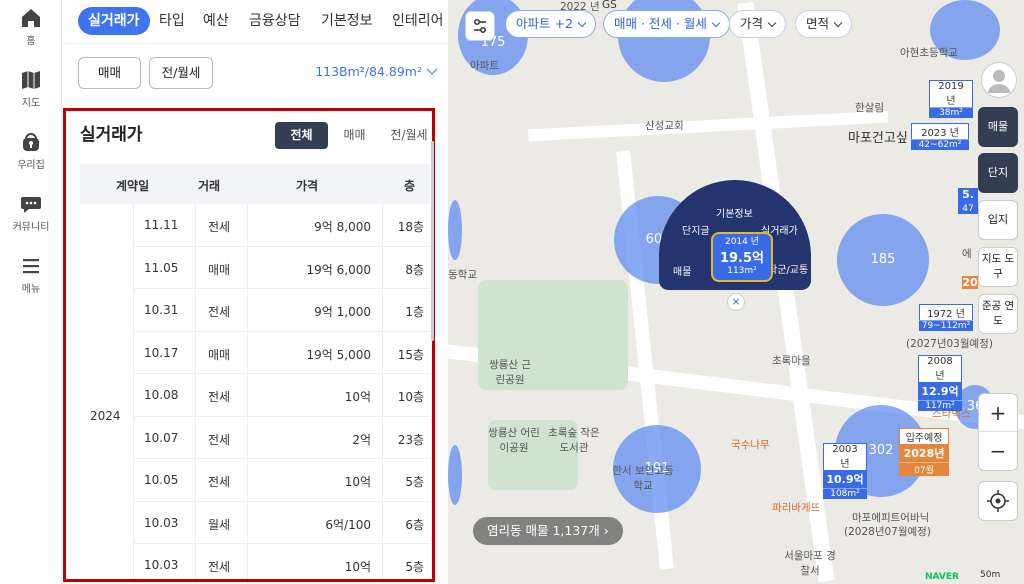  What do you see at coordinates (31, 103) in the screenshot?
I see `nav-label: 지도` at bounding box center [31, 103].